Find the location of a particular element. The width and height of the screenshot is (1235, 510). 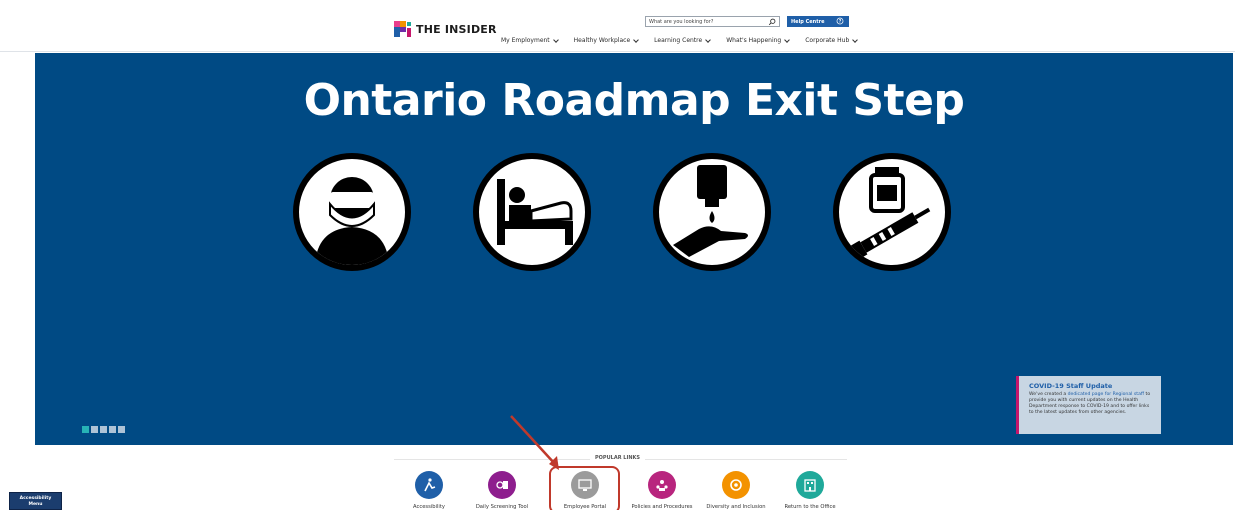

popular-links-heading: POPULAR LINKS is located at coordinates (617, 458).